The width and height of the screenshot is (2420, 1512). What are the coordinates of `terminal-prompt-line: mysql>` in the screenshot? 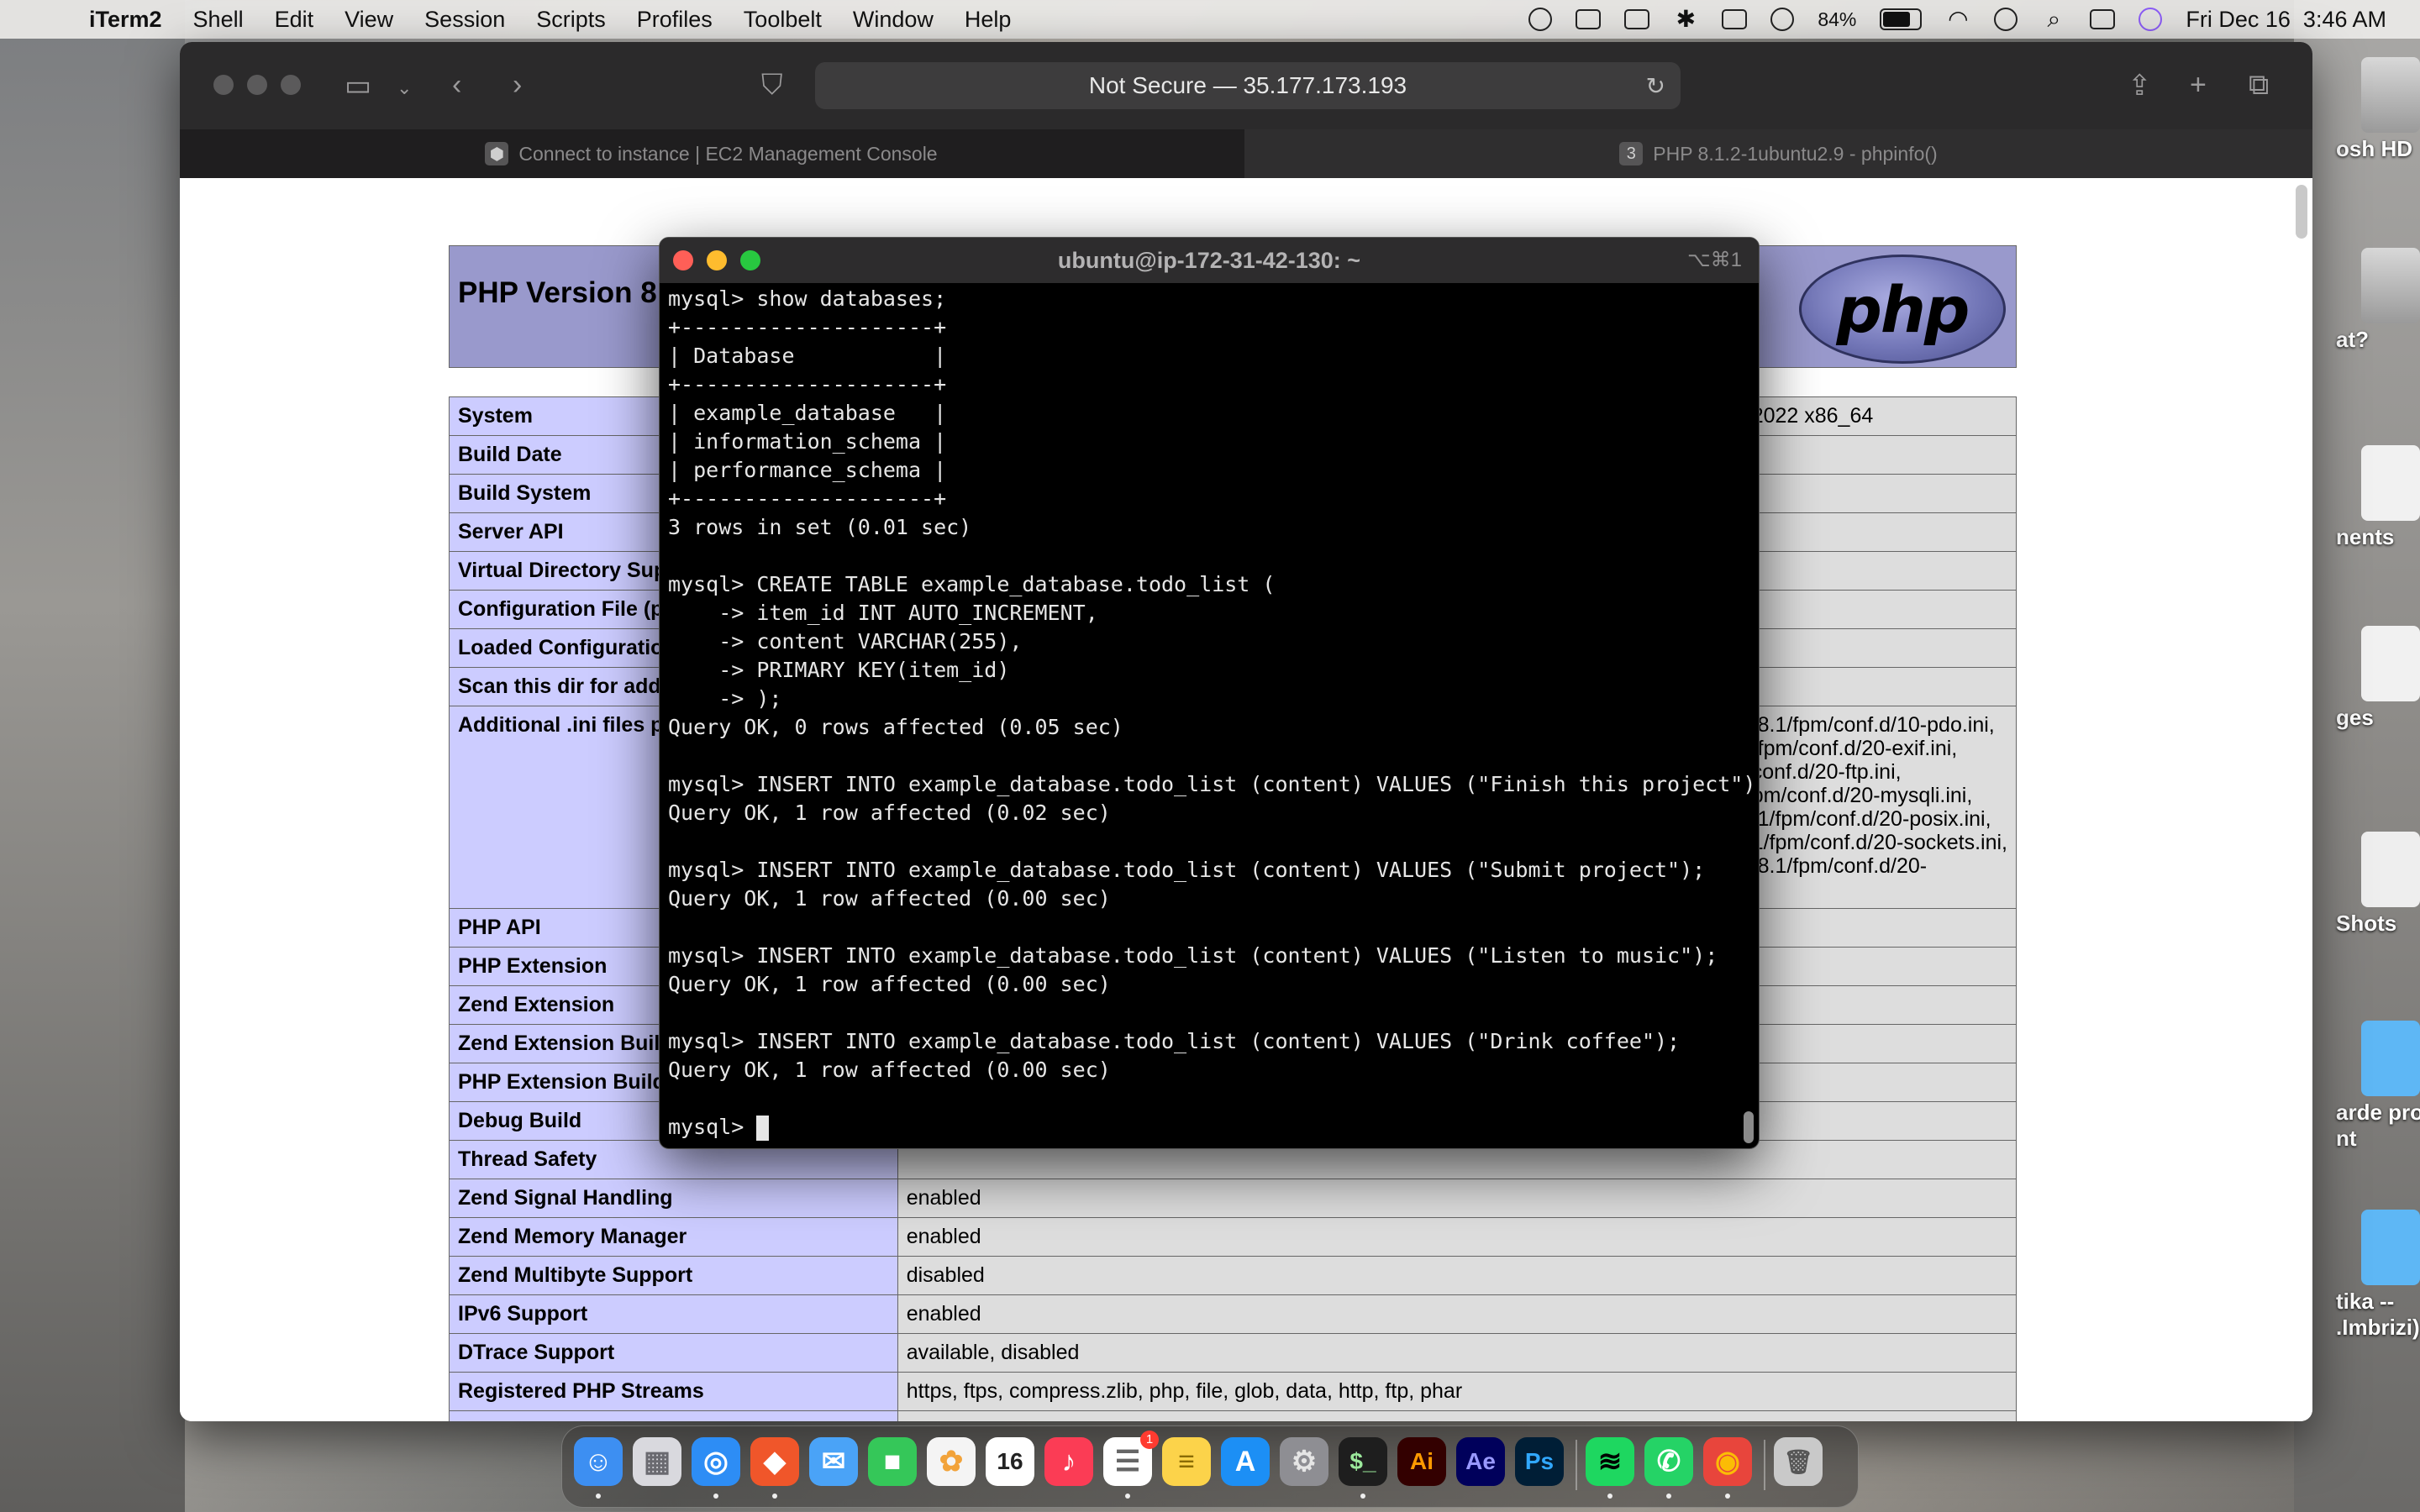 It's located at (1203, 1127).